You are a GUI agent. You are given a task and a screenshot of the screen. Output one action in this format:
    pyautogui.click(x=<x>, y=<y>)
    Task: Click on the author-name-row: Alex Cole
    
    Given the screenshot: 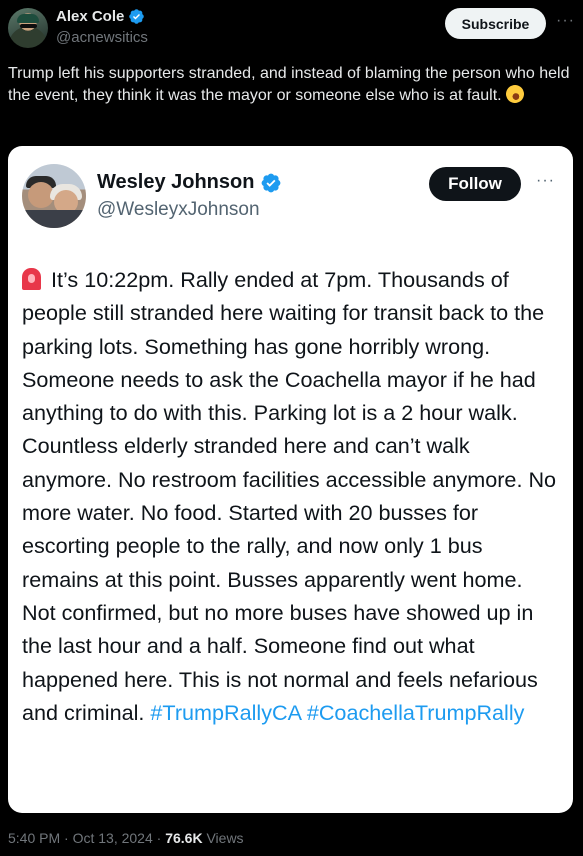 What is the action you would take?
    pyautogui.click(x=100, y=16)
    